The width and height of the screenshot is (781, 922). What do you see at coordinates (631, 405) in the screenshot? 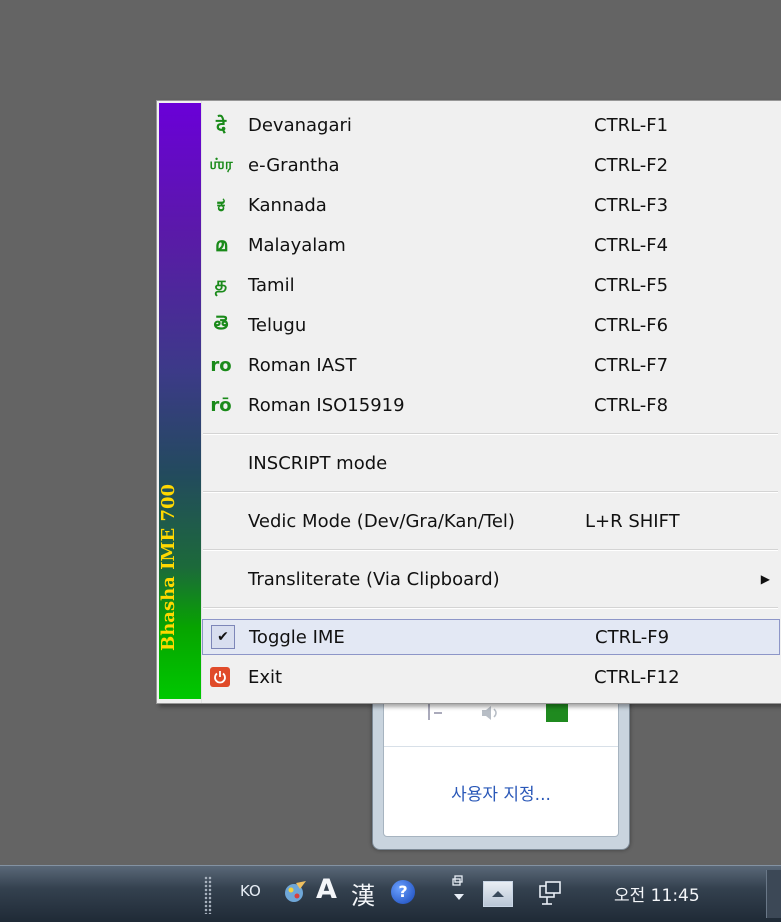
I see `menu-item-shortcut: CTRL-F8` at bounding box center [631, 405].